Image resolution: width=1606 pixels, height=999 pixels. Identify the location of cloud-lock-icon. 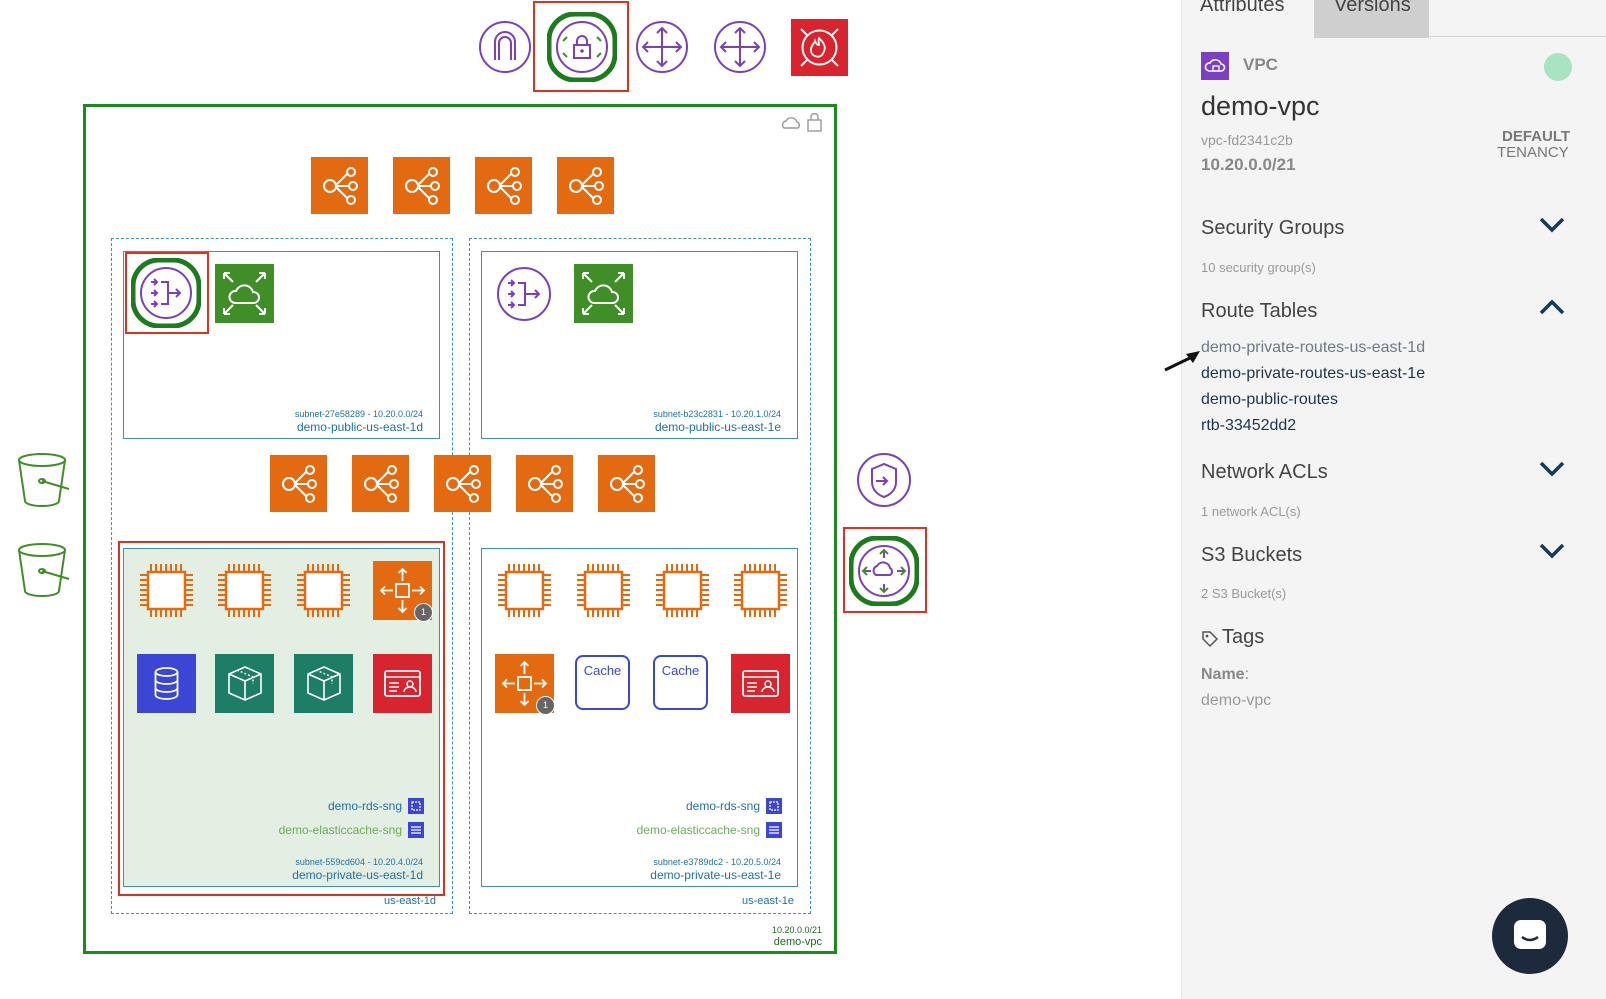
(801, 122).